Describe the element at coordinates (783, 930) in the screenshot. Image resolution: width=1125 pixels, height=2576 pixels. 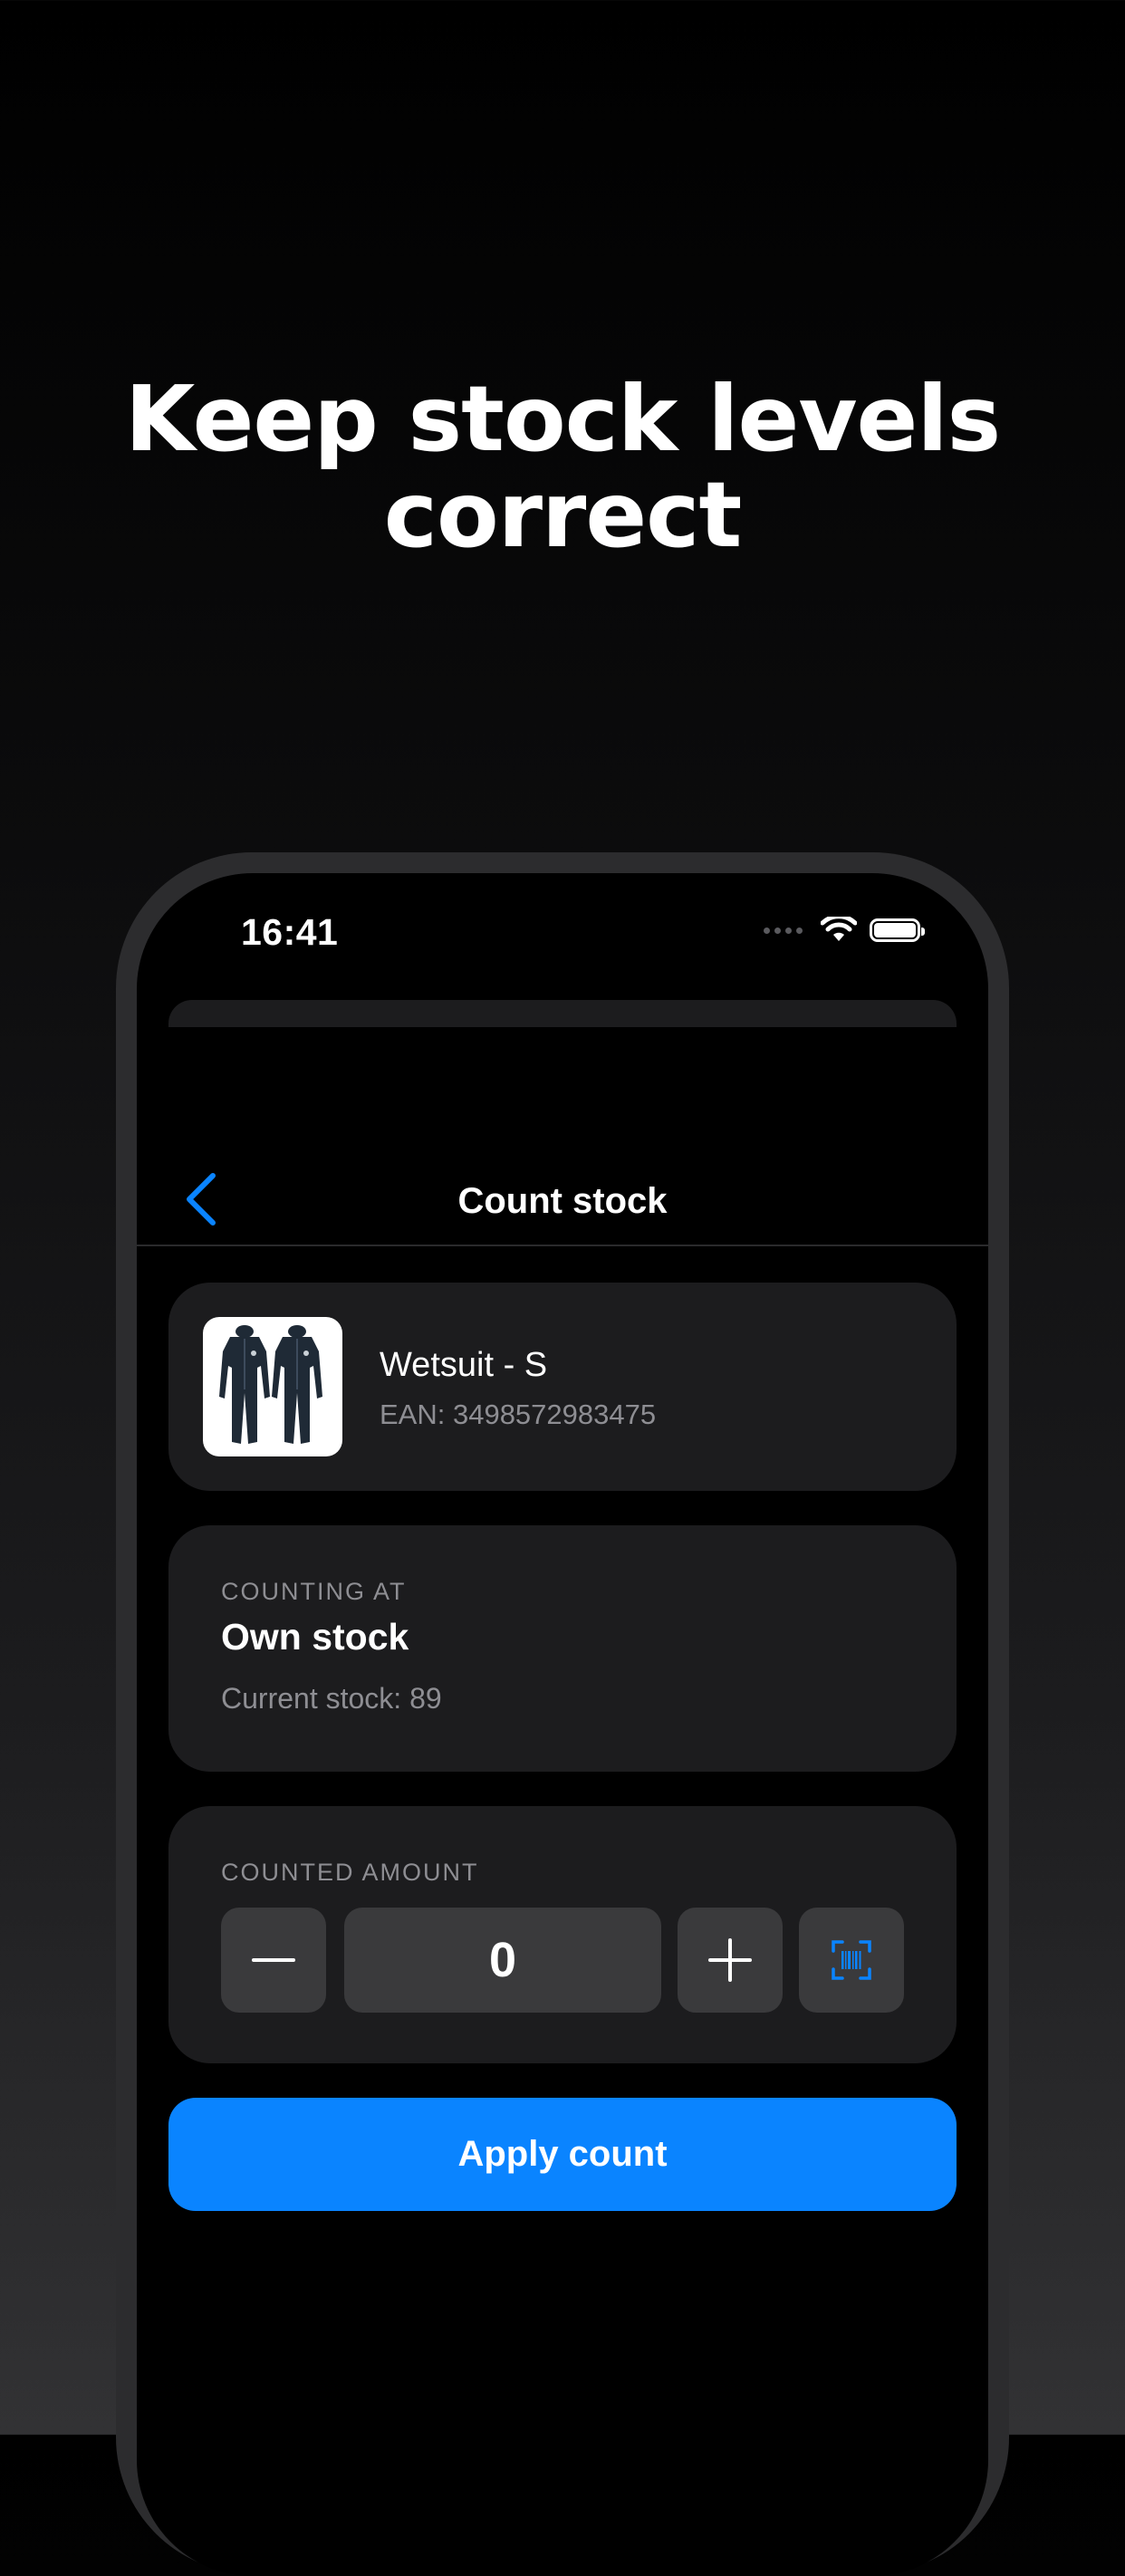
I see `cellular-signal-icon` at that location.